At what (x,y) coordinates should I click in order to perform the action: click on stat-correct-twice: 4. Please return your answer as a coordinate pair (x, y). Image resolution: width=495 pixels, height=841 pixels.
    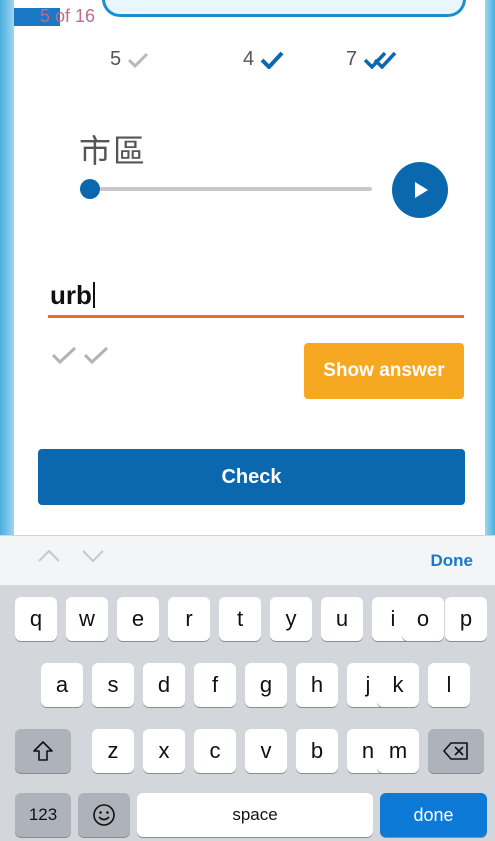
    Looking at the image, I should click on (263, 59).